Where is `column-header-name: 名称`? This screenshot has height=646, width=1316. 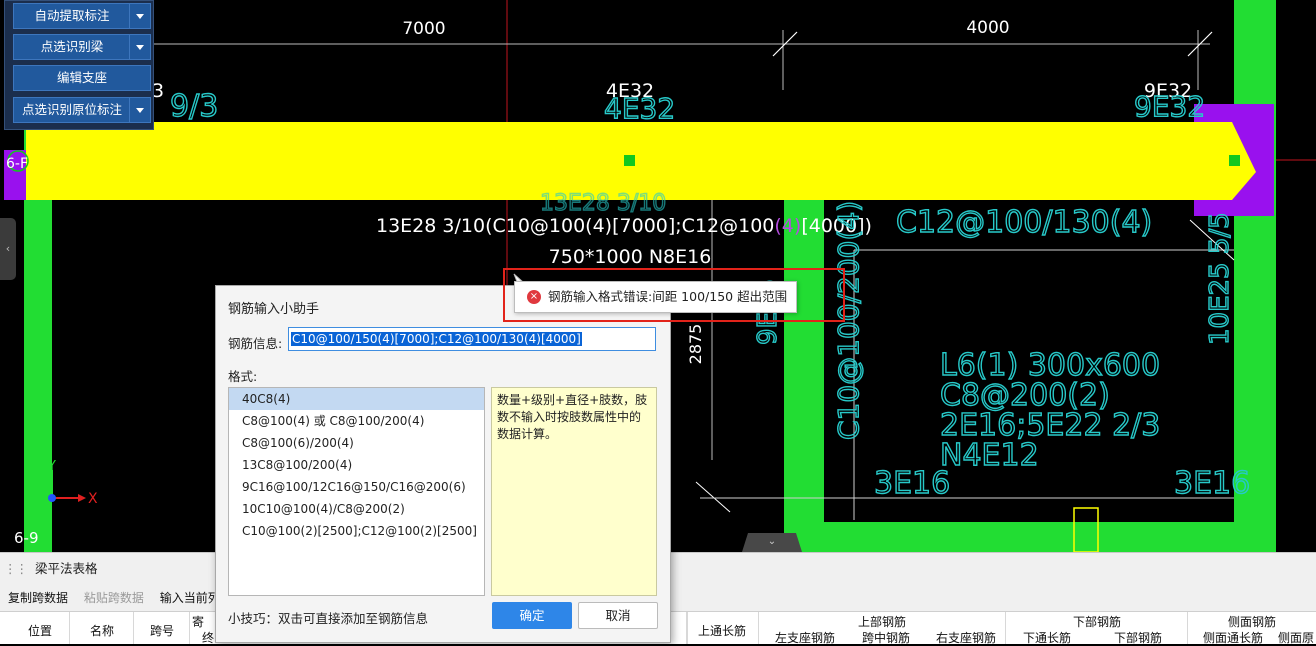
column-header-name: 名称 is located at coordinates (102, 630).